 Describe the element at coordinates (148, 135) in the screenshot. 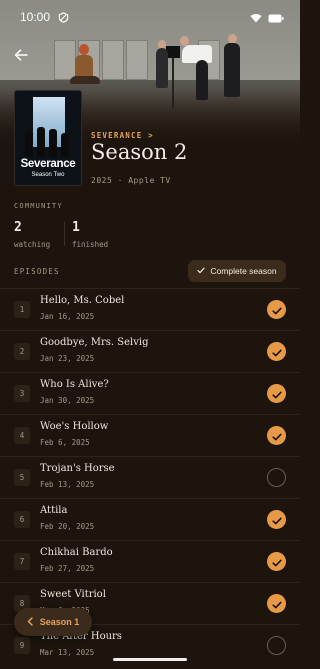

I see `chevron-right-icon: >` at that location.